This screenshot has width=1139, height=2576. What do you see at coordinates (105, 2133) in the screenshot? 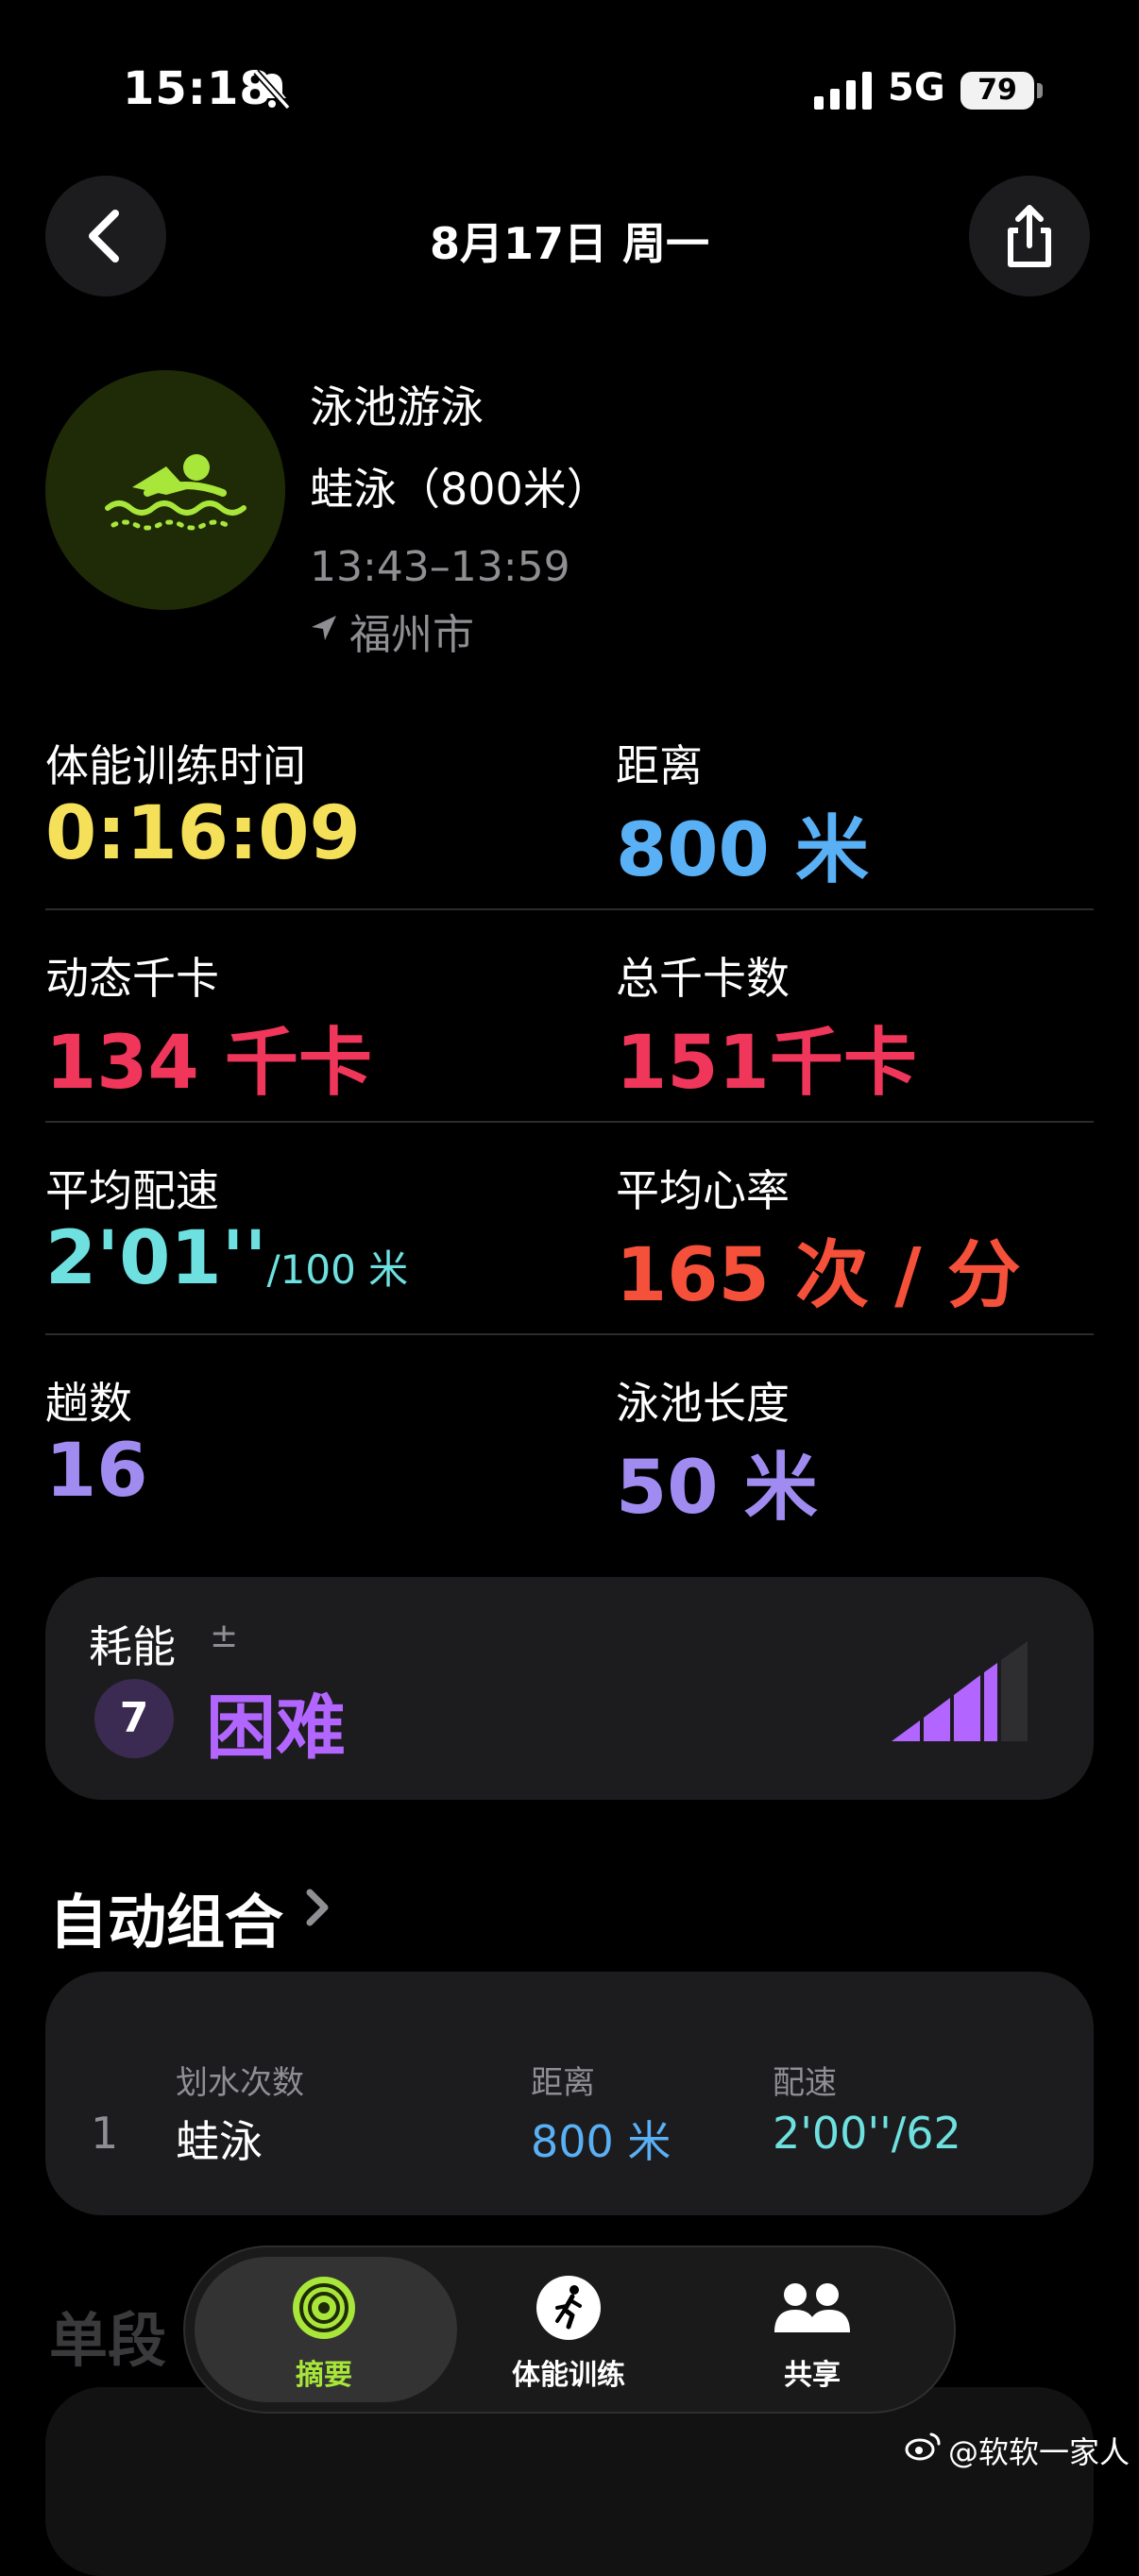
I see `row-index: 1` at bounding box center [105, 2133].